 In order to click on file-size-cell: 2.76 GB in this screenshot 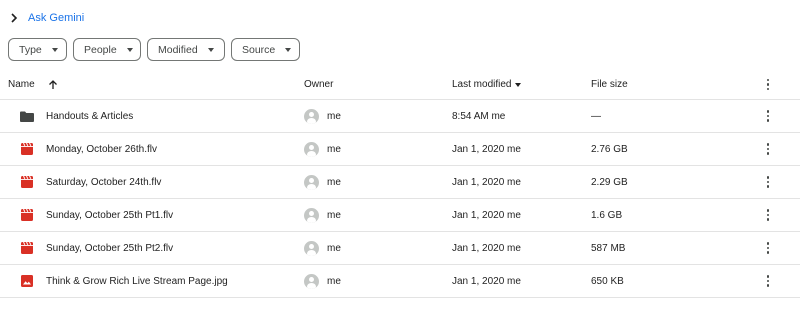, I will do `click(609, 149)`.